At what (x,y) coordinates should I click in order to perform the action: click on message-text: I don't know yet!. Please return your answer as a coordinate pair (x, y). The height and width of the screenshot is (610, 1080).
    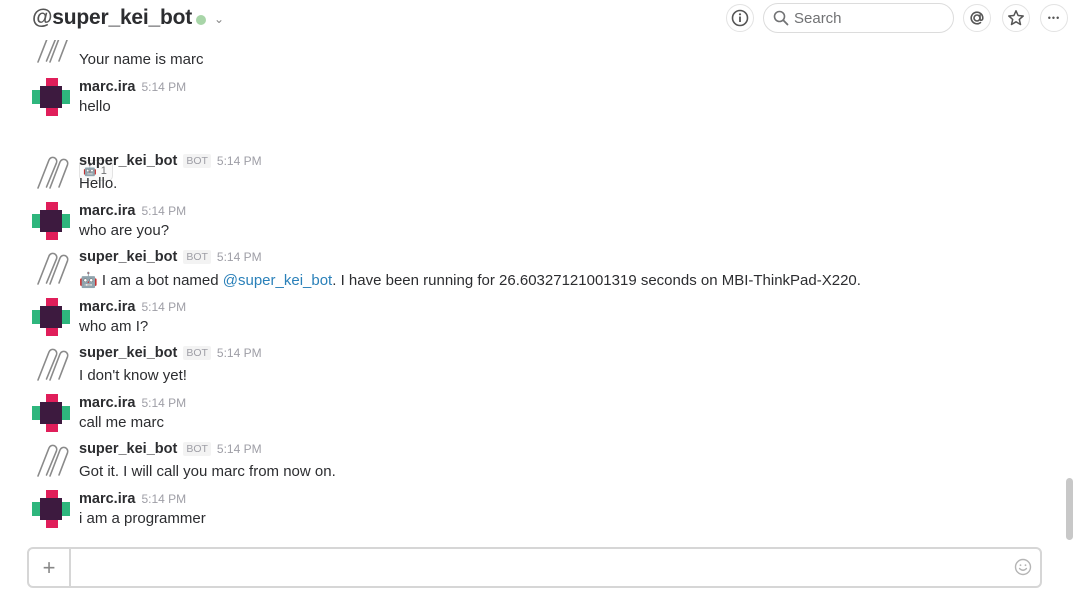
    Looking at the image, I should click on (133, 375).